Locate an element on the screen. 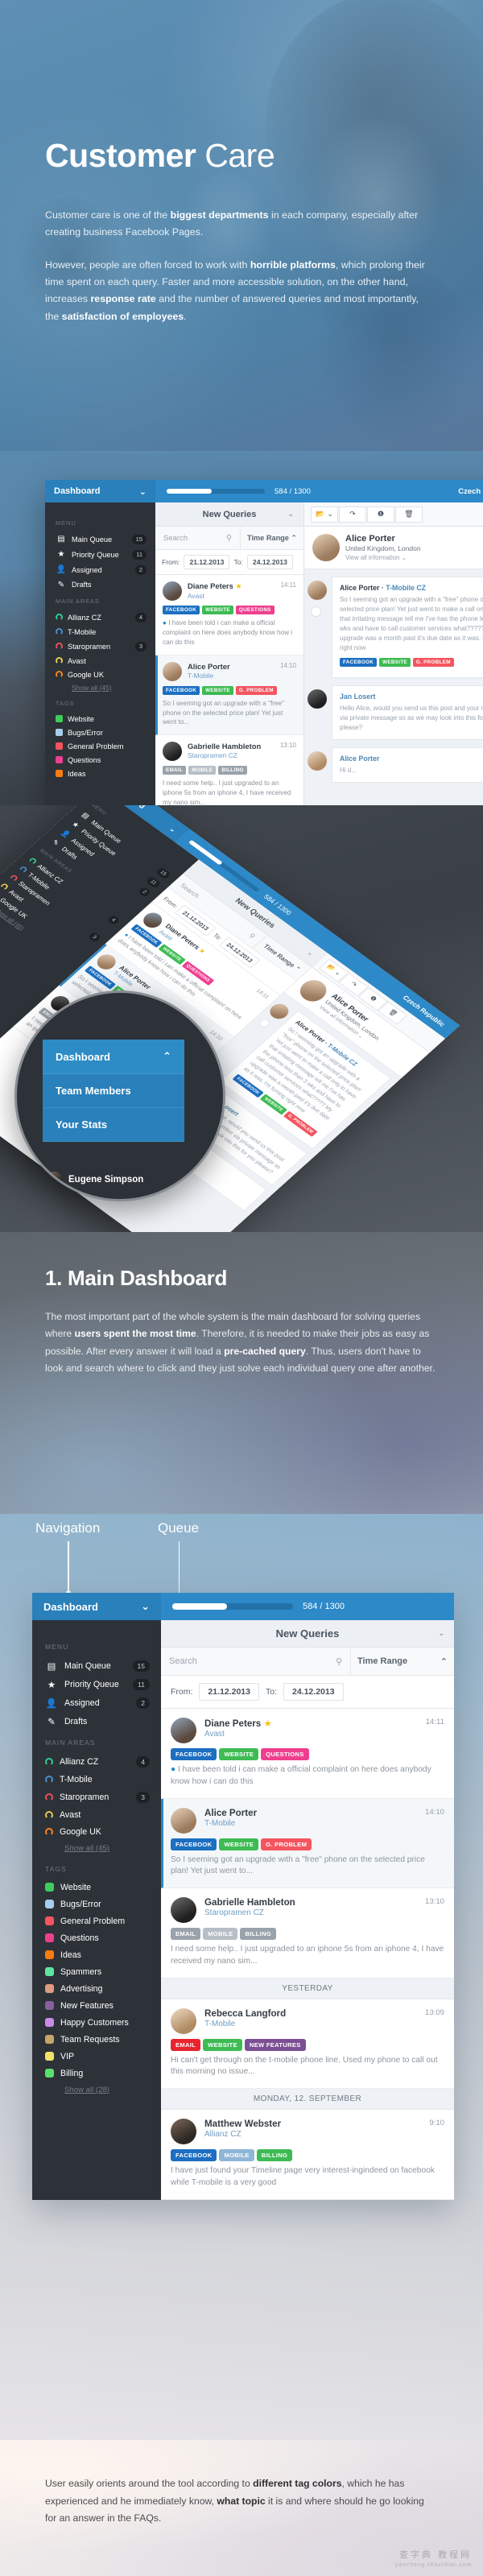 The height and width of the screenshot is (2576, 483). time-range-label: Time Range is located at coordinates (268, 538).